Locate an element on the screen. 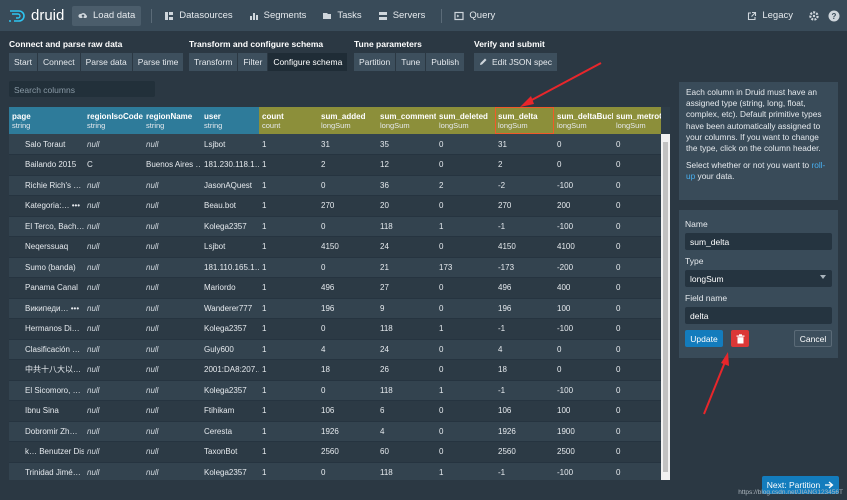 This screenshot has height=500, width=847. column-header-sum-comment: sum_comment longSum is located at coordinates (406, 120).